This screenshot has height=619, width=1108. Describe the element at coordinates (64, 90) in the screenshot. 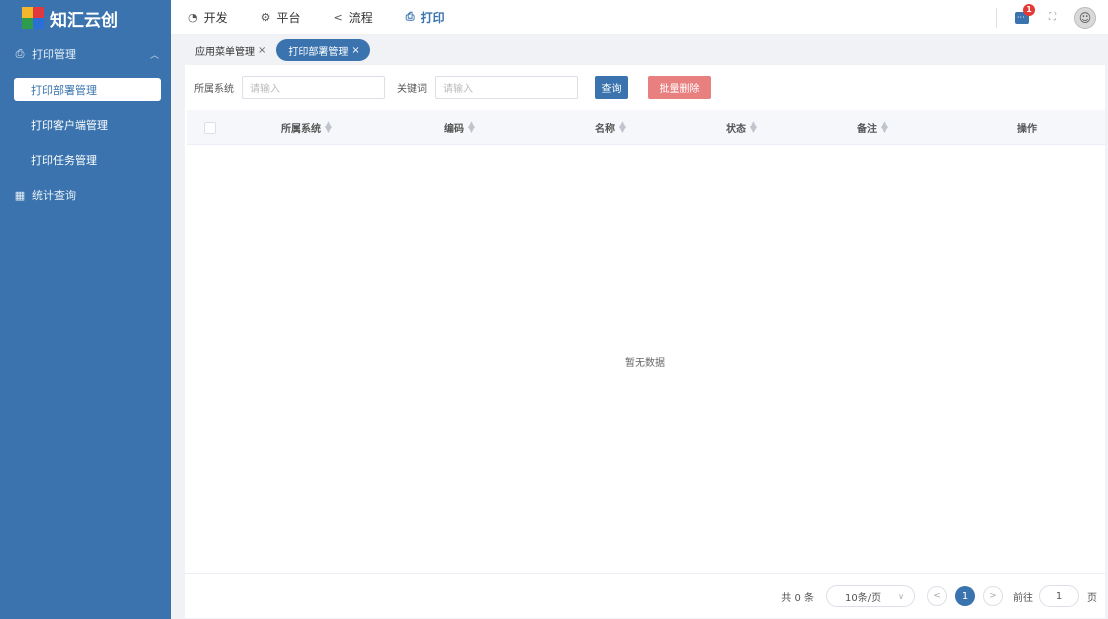

I see `sidebar-item-label: 打印部署管理` at that location.